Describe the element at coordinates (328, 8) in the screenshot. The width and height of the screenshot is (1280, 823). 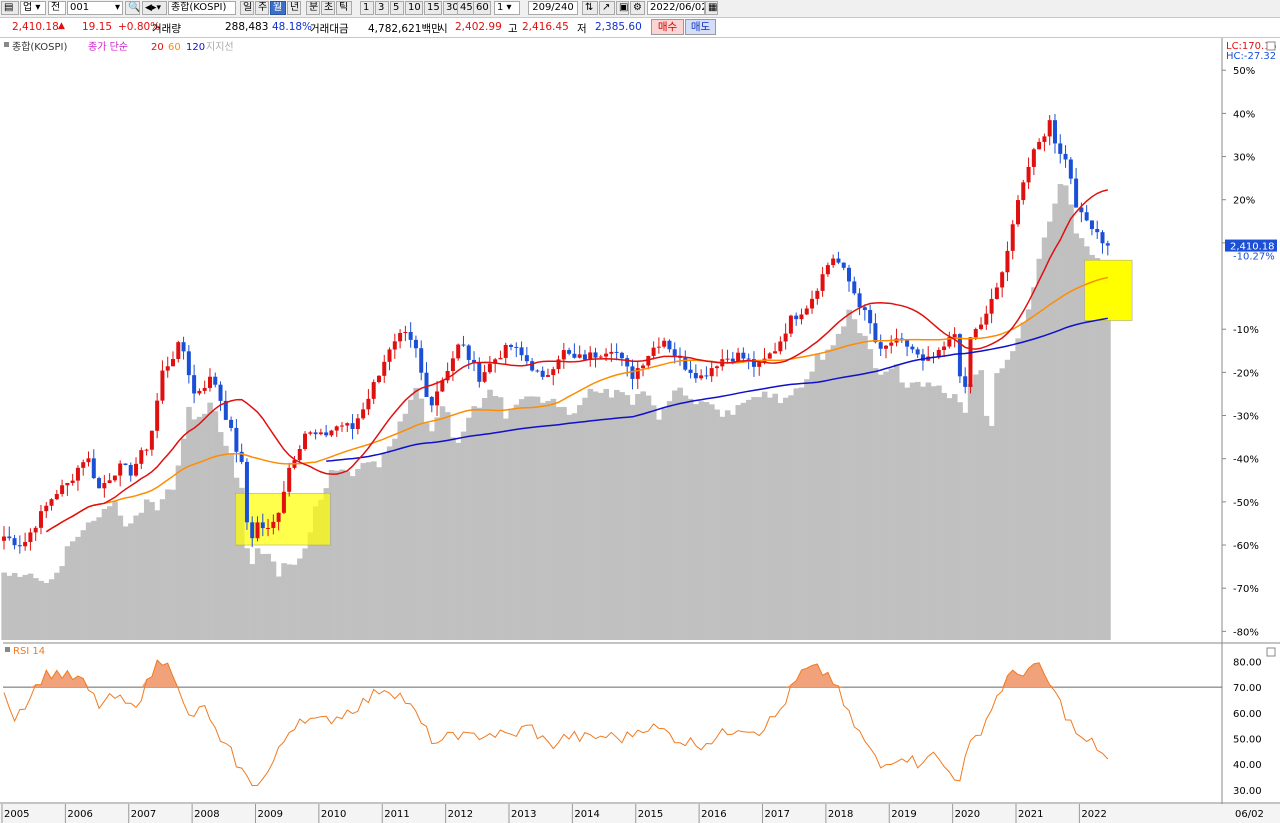
I see `tab-second: 초` at that location.